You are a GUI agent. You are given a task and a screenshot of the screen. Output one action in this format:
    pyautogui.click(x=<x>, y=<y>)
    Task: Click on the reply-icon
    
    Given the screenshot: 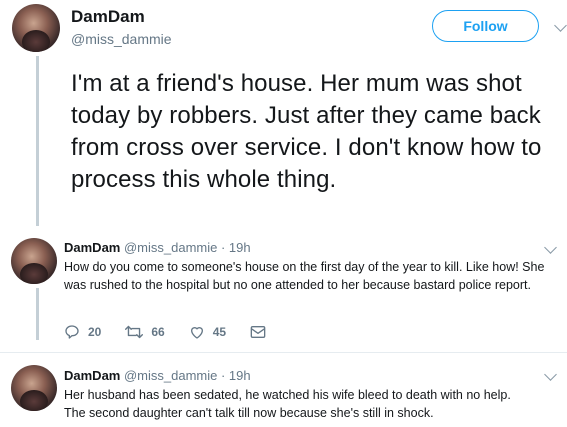 What is the action you would take?
    pyautogui.click(x=72, y=332)
    